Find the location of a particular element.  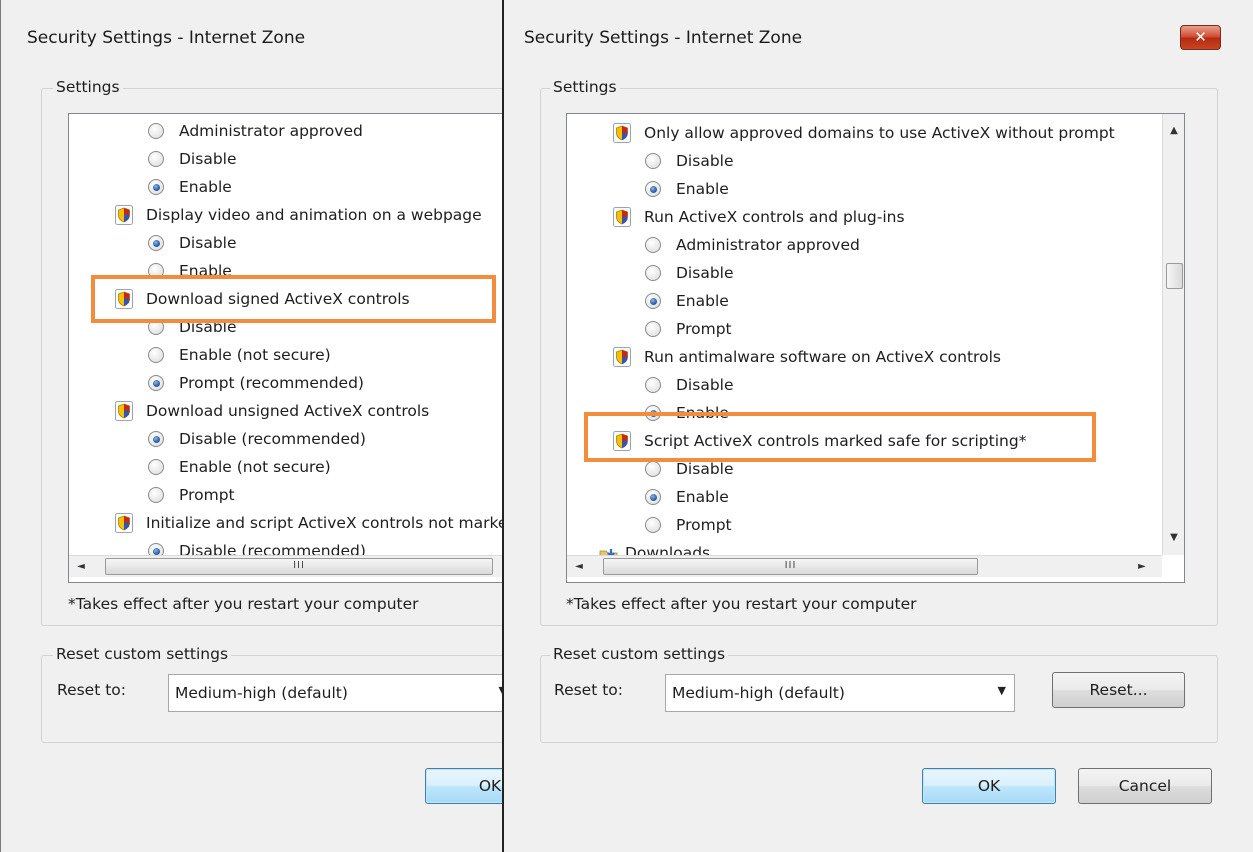

scroll-down-arrow-icon: ▼ is located at coordinates (1174, 538).